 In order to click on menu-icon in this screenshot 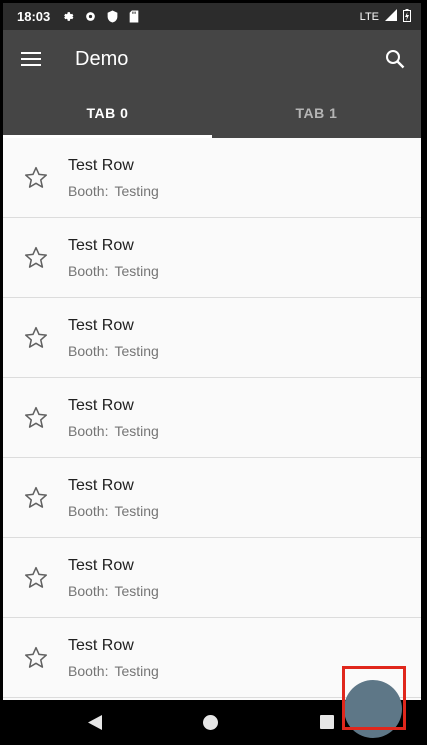, I will do `click(31, 59)`.